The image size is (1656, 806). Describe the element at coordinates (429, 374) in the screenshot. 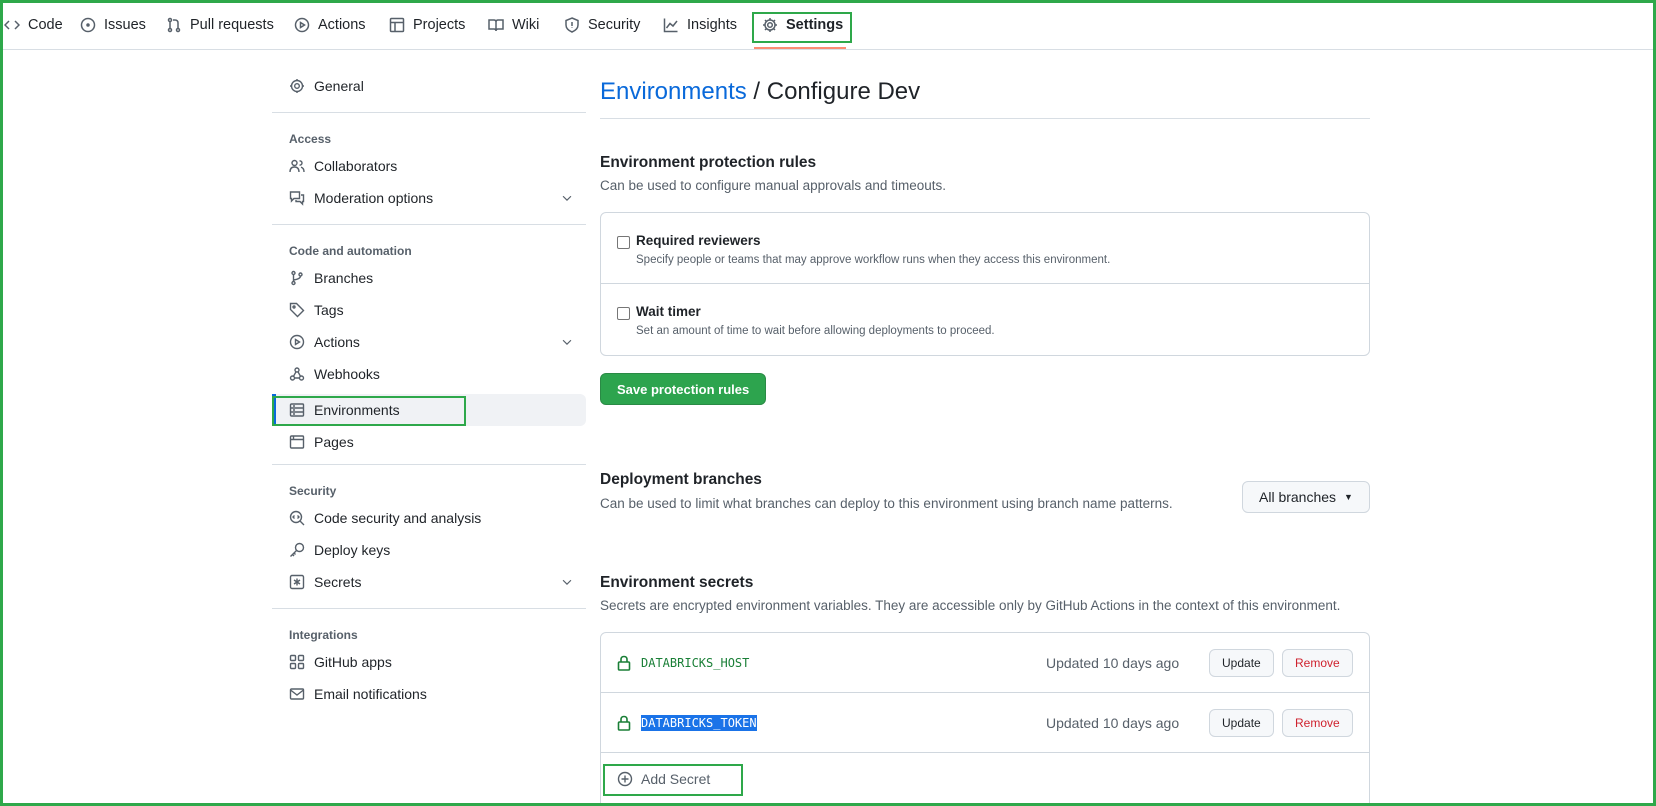

I see `sidebar-item-webhooks: Webhooks` at that location.